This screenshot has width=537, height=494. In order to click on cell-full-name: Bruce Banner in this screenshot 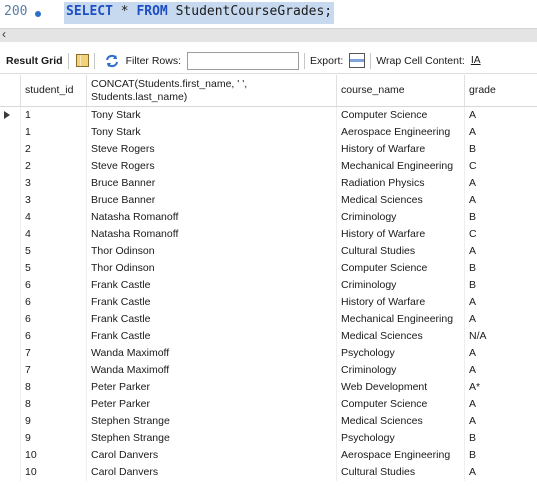, I will do `click(212, 200)`.